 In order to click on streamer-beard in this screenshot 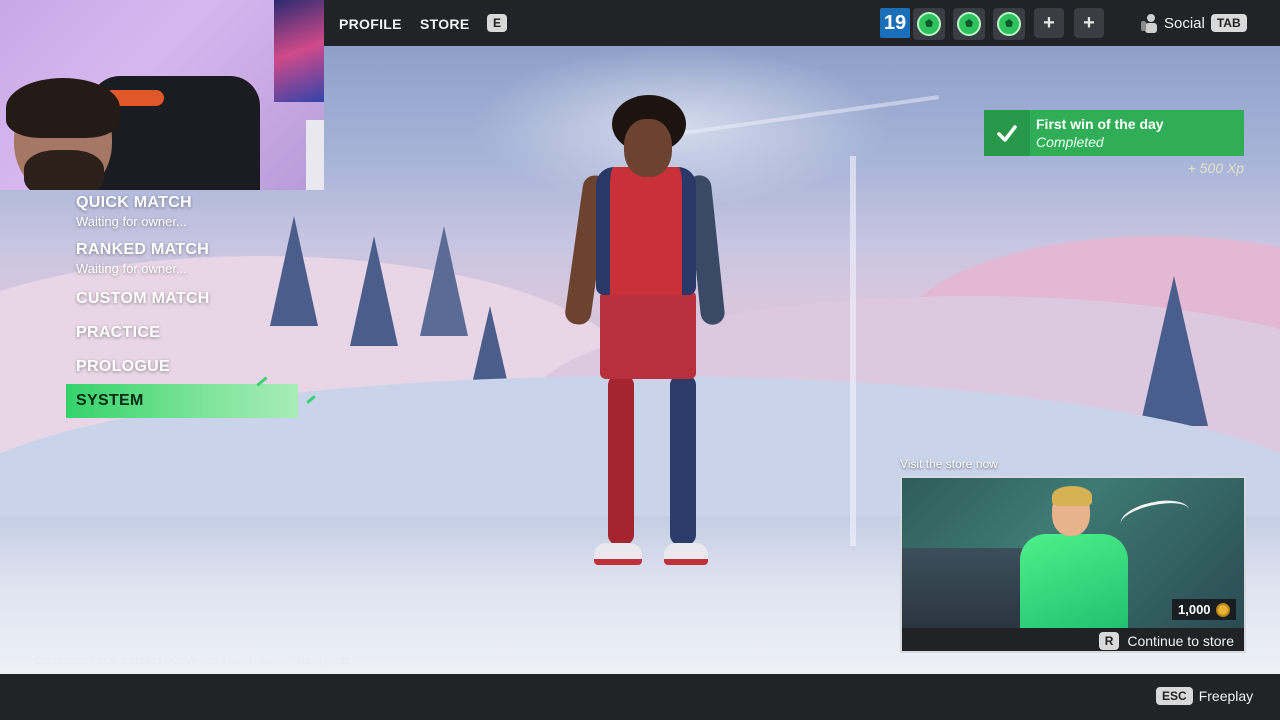, I will do `click(64, 170)`.